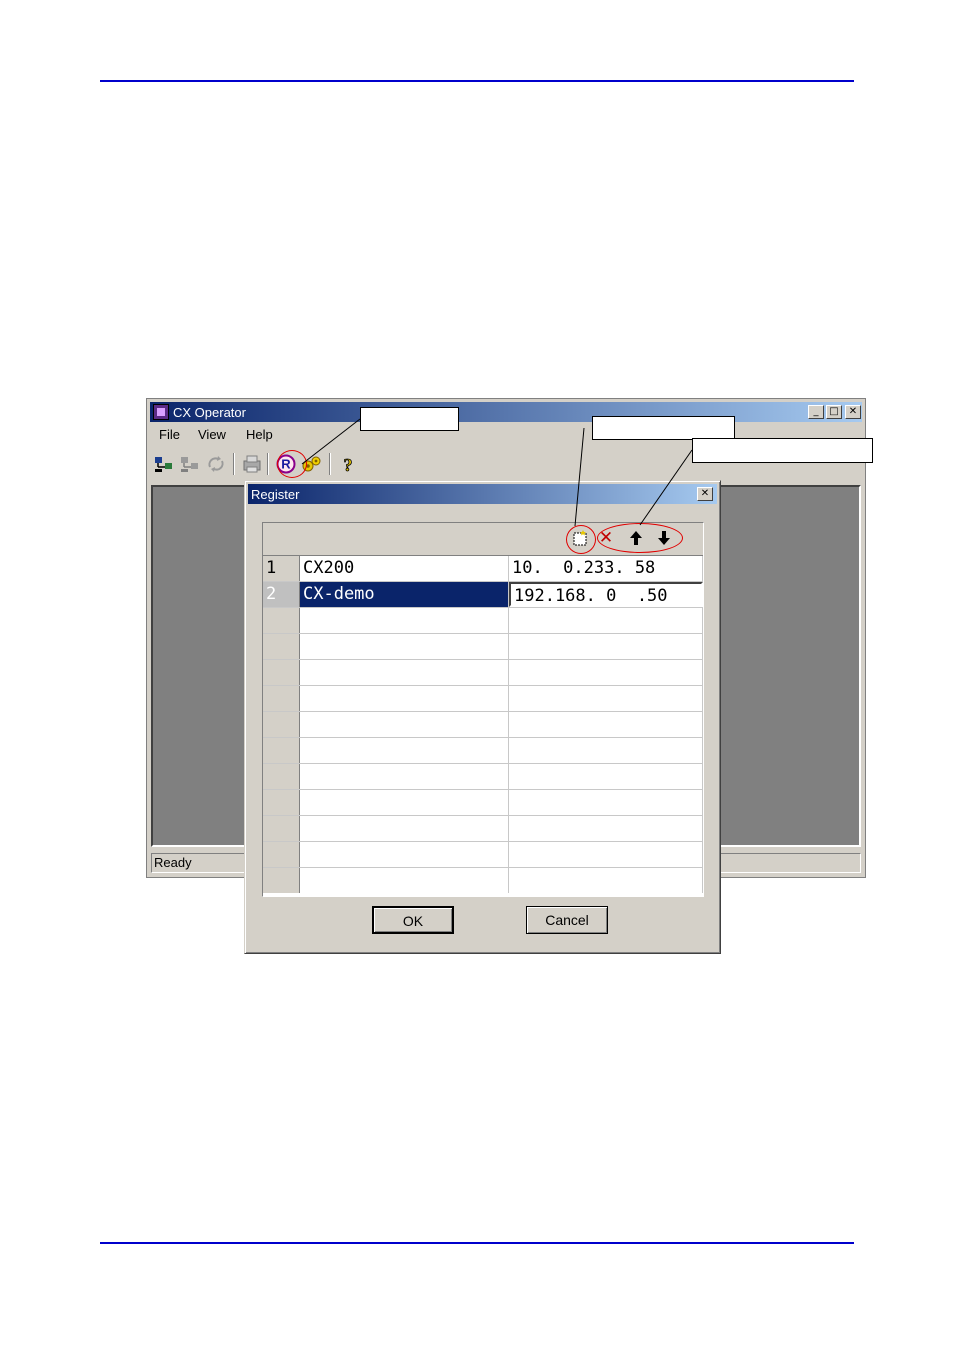 The height and width of the screenshot is (1350, 954). Describe the element at coordinates (212, 434) in the screenshot. I see `menu-view: View` at that location.